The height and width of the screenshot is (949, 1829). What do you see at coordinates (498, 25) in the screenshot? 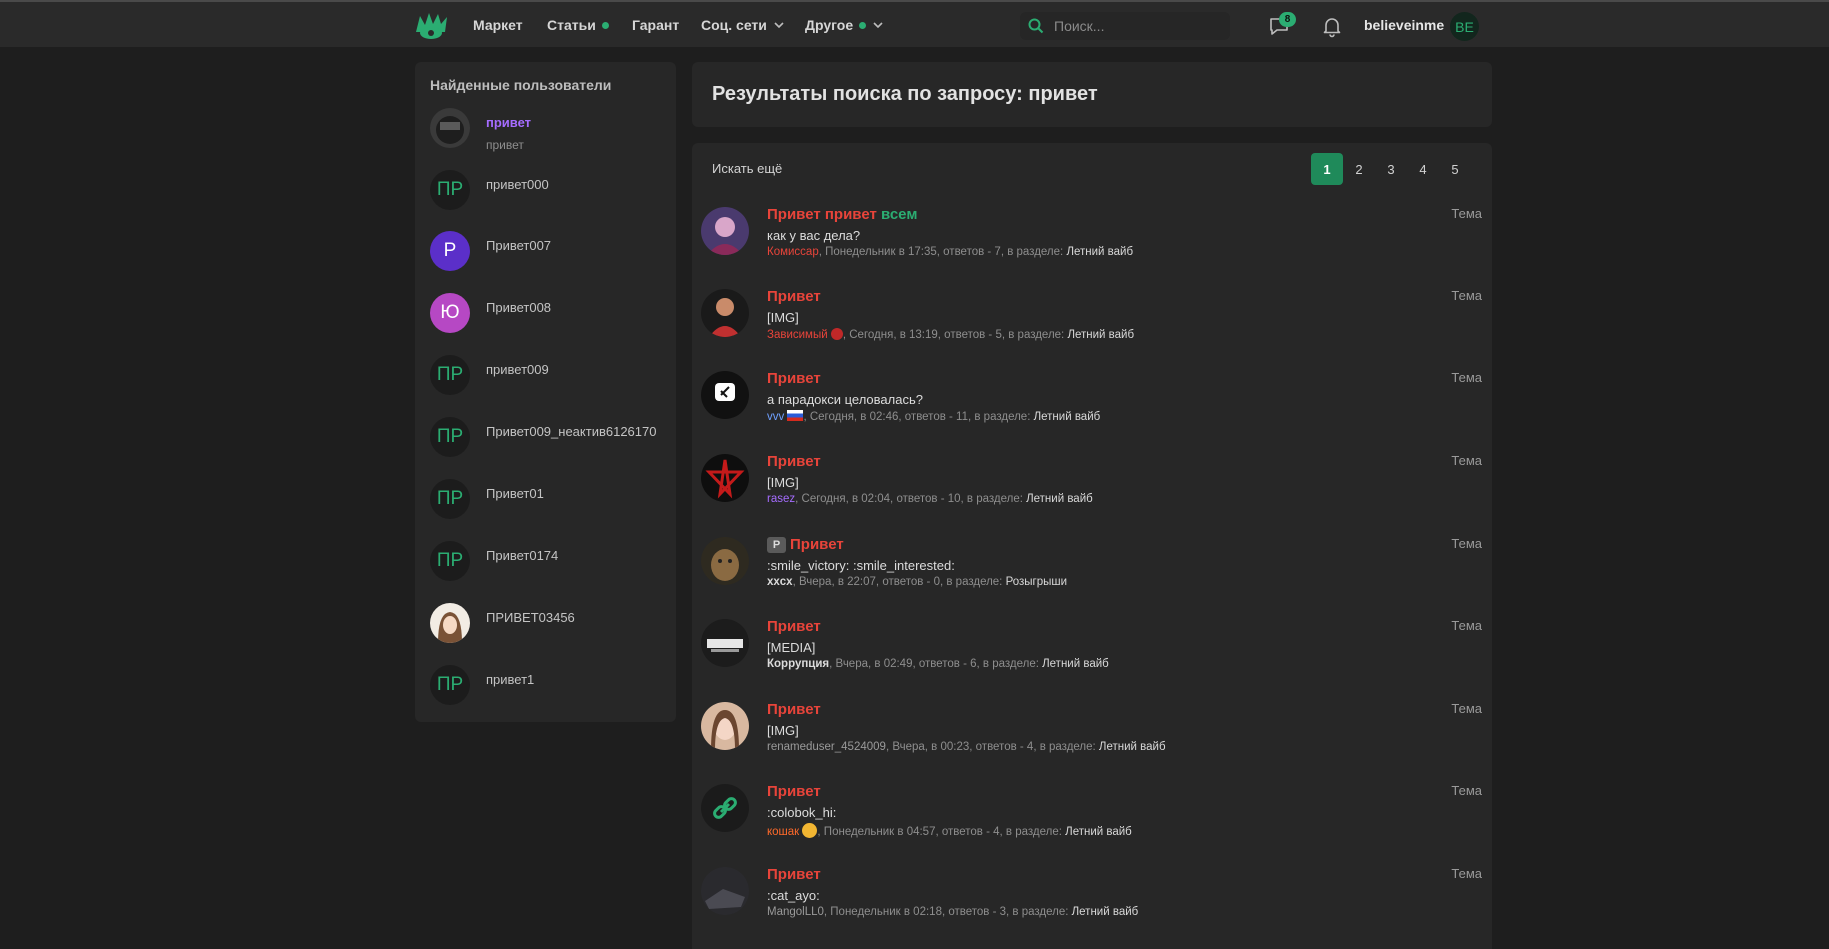
I see `nav-market: Маркет` at bounding box center [498, 25].